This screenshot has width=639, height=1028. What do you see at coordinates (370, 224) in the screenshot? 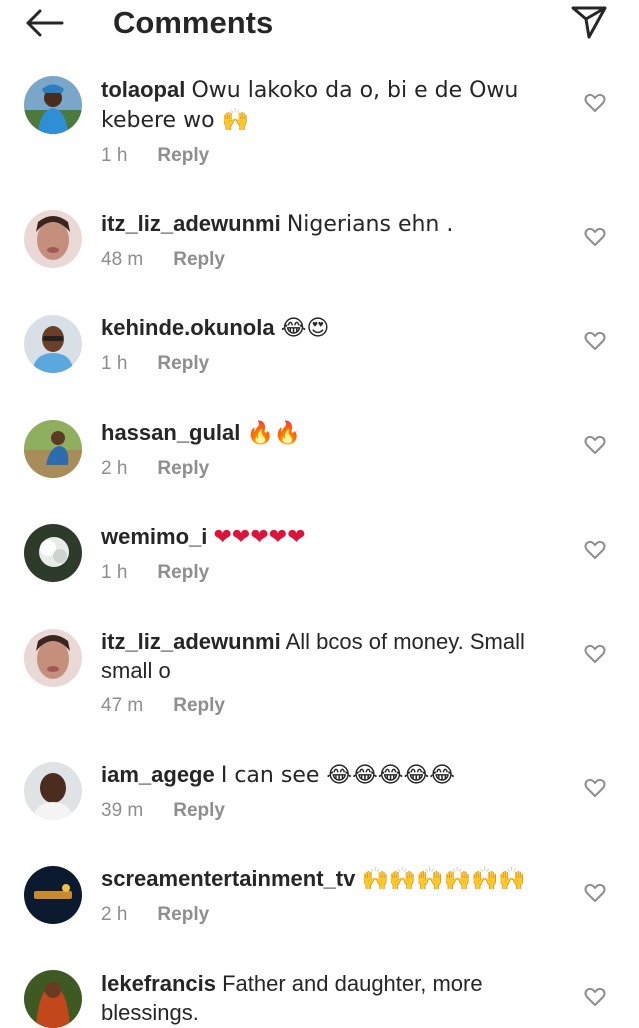
I see `comment-text: Nigerians ehn .` at bounding box center [370, 224].